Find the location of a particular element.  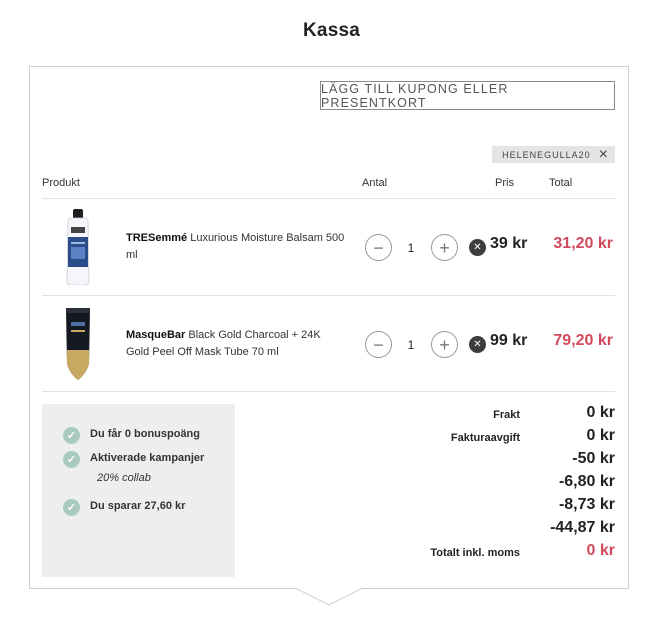

header-price: Pris is located at coordinates (504, 183).